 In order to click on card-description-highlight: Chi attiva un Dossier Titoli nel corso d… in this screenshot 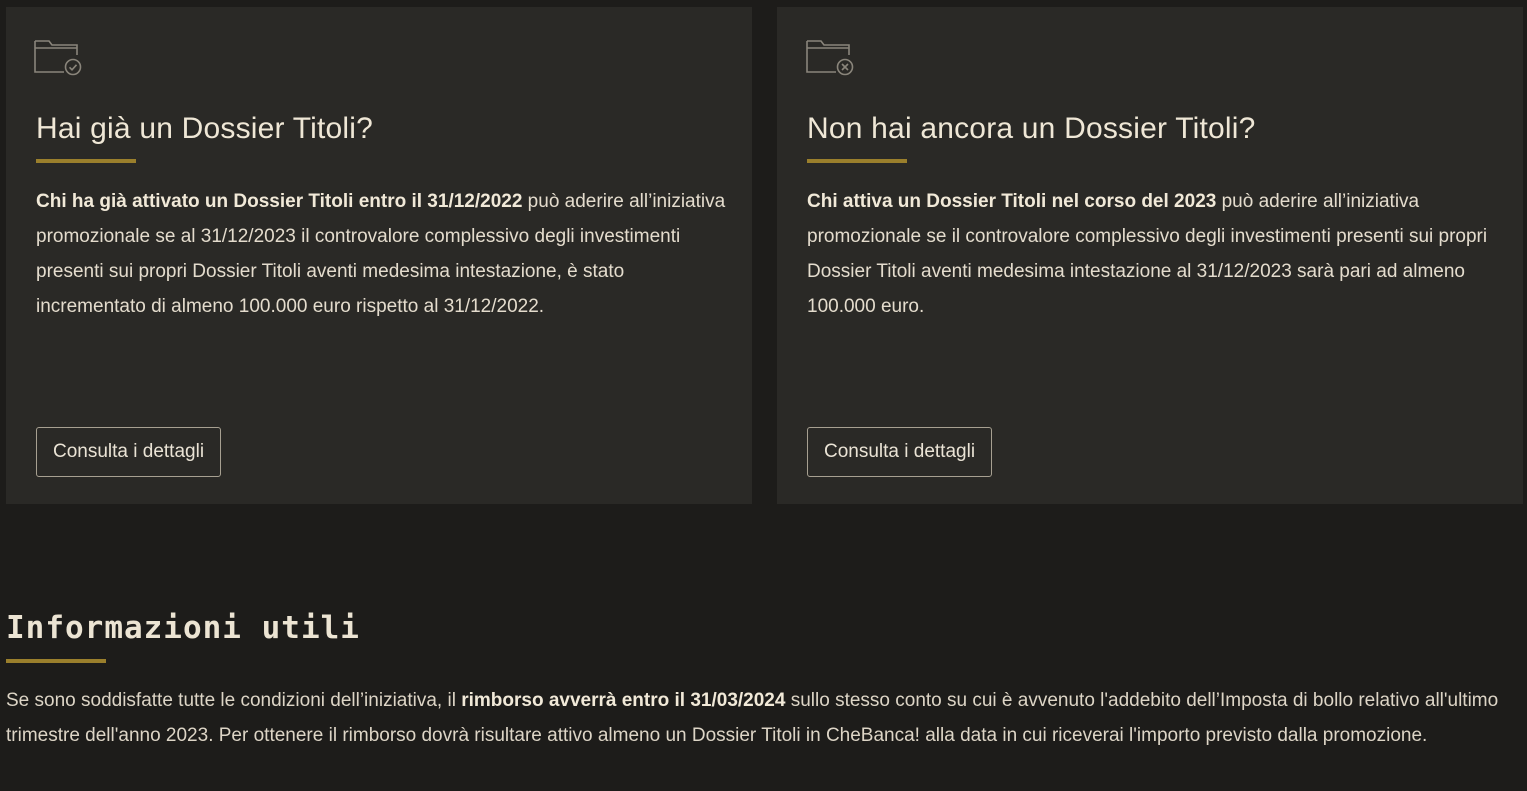, I will do `click(1012, 201)`.